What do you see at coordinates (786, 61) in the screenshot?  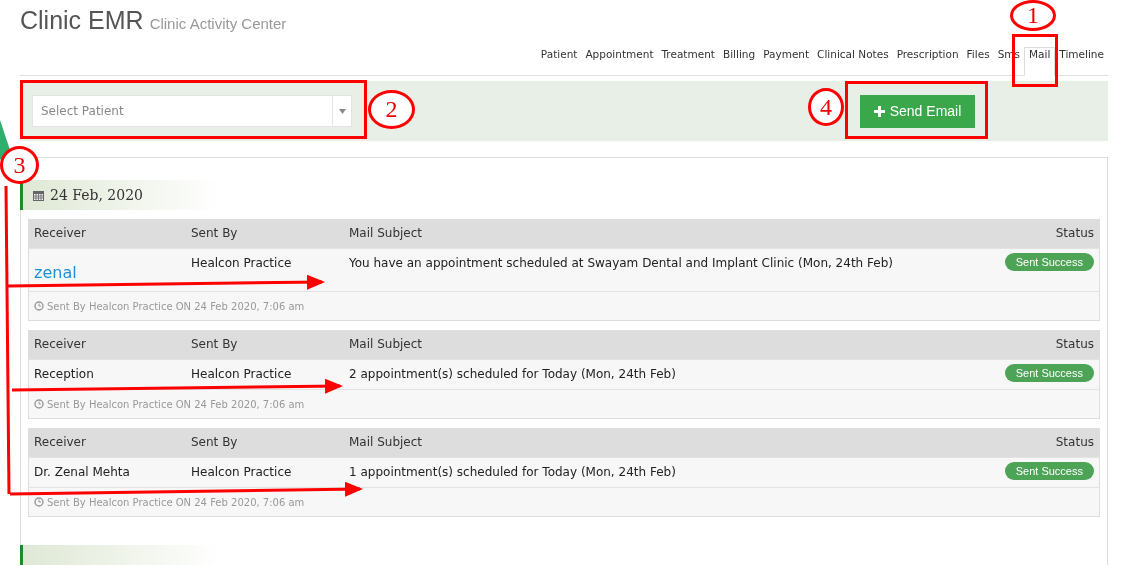 I see `nav-tab: Payment` at bounding box center [786, 61].